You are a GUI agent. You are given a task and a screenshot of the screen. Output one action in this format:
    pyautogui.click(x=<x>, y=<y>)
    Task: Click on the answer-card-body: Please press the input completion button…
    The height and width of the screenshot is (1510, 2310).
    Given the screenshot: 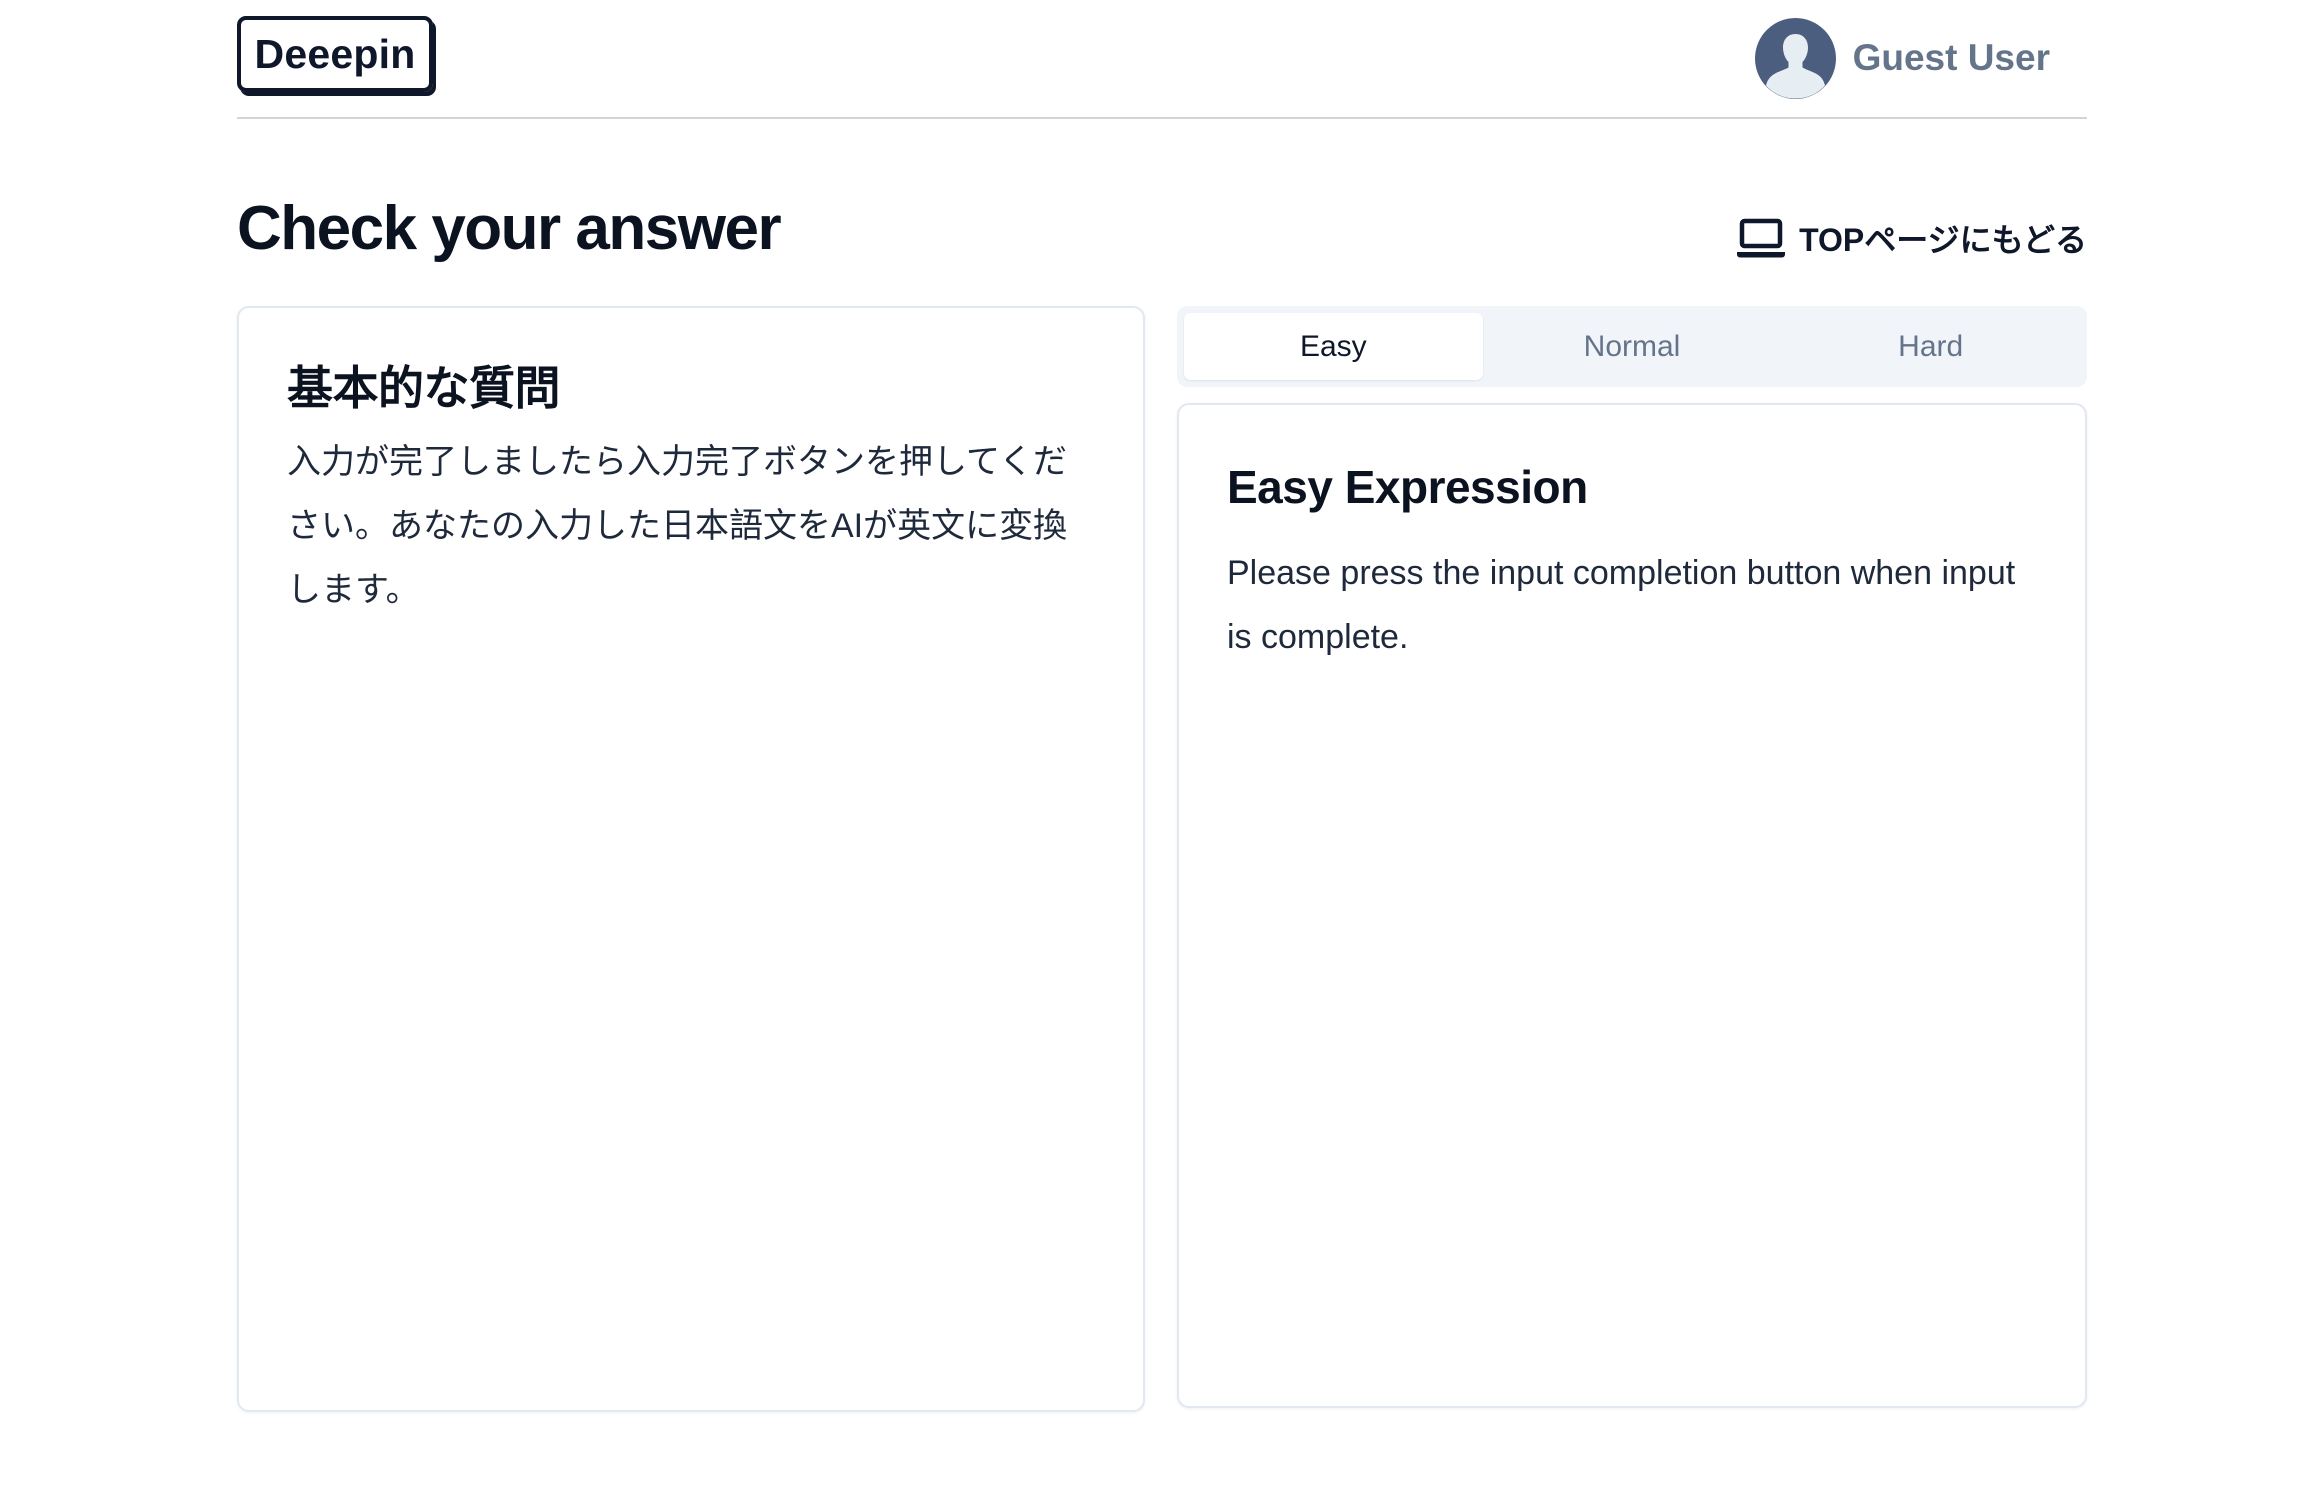 What is the action you would take?
    pyautogui.click(x=1621, y=605)
    